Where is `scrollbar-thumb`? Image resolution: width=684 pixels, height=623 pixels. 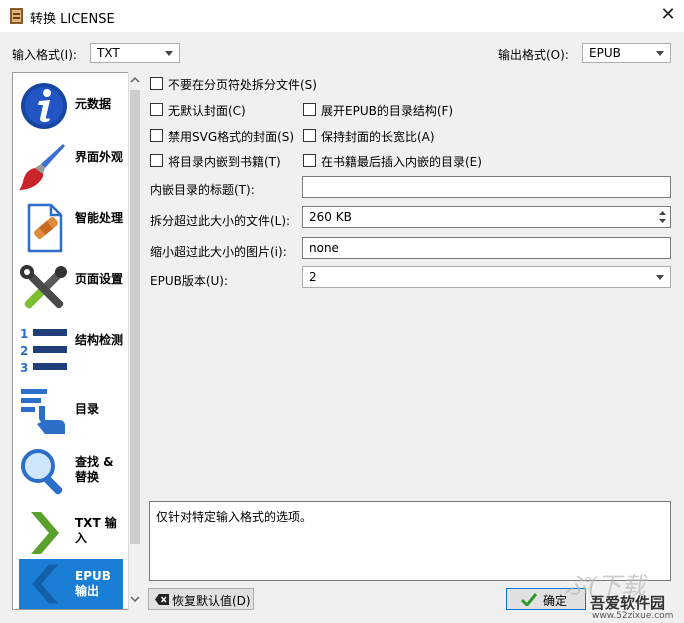
scrollbar-thumb is located at coordinates (135, 317).